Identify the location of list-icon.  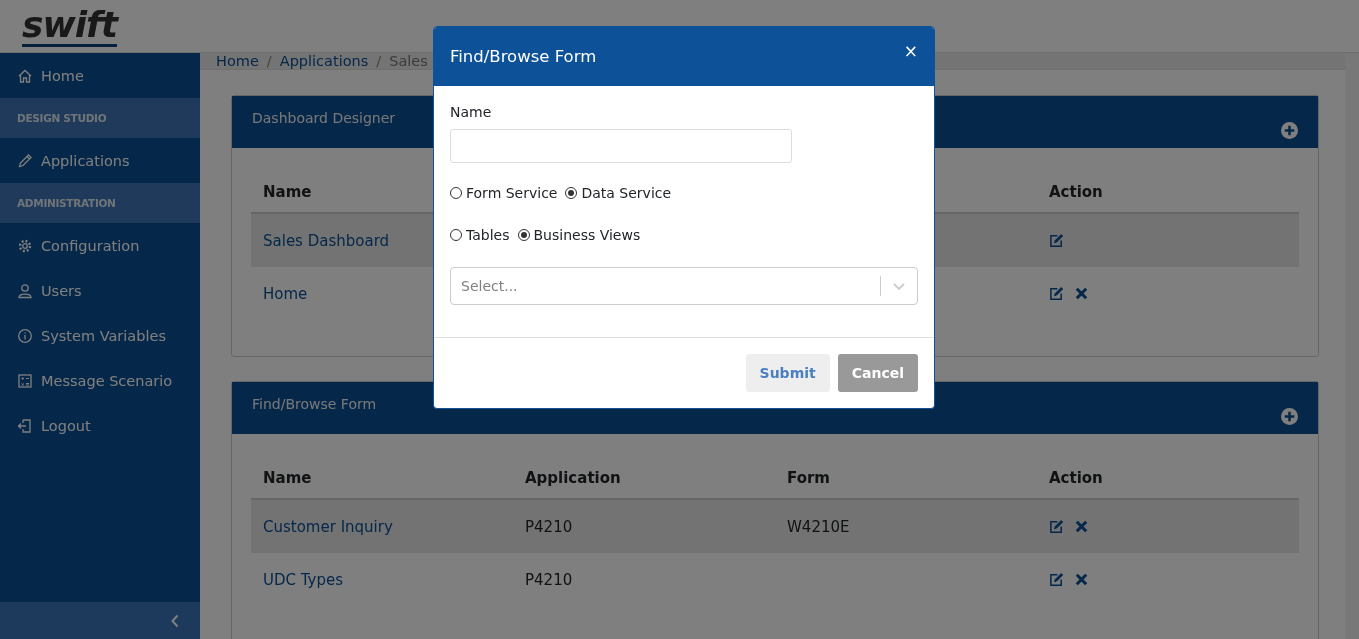
(25, 380).